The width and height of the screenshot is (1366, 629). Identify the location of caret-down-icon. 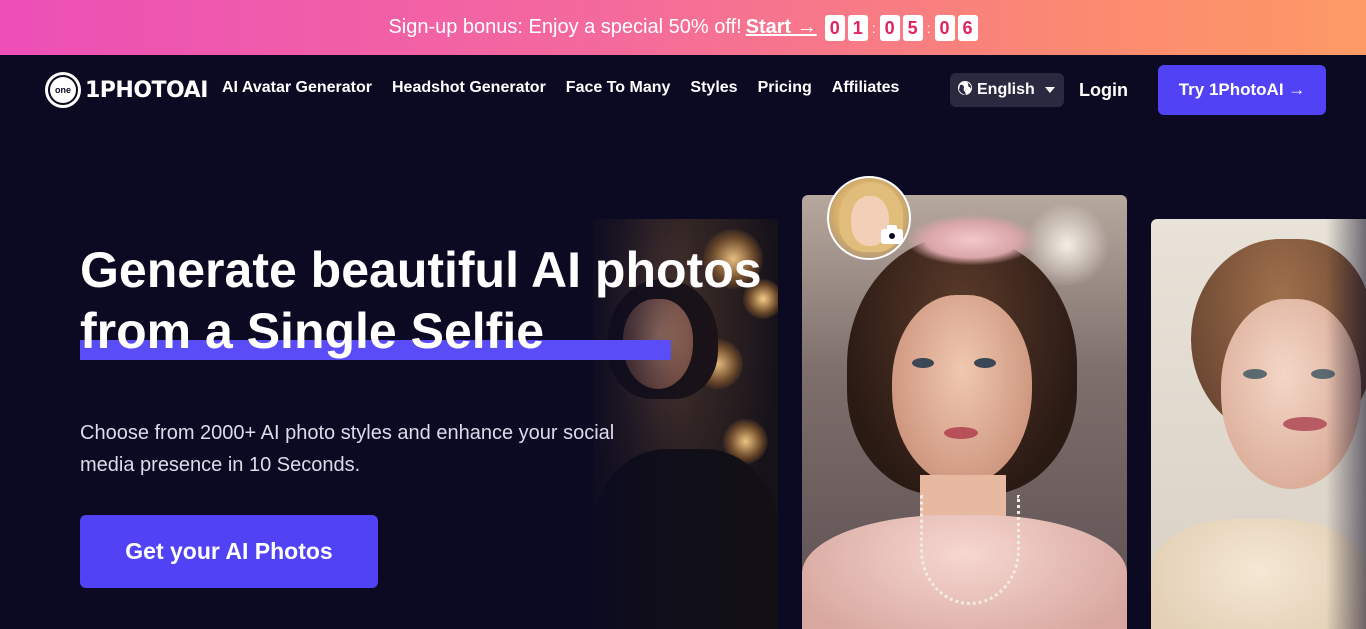
(1049, 90).